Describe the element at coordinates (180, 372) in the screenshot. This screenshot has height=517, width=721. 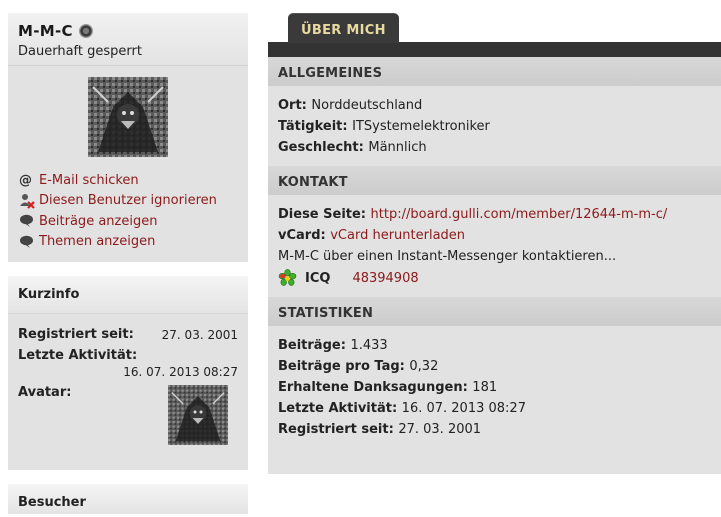
I see `last-activity-value: 16. 07. 2013 08:27` at that location.